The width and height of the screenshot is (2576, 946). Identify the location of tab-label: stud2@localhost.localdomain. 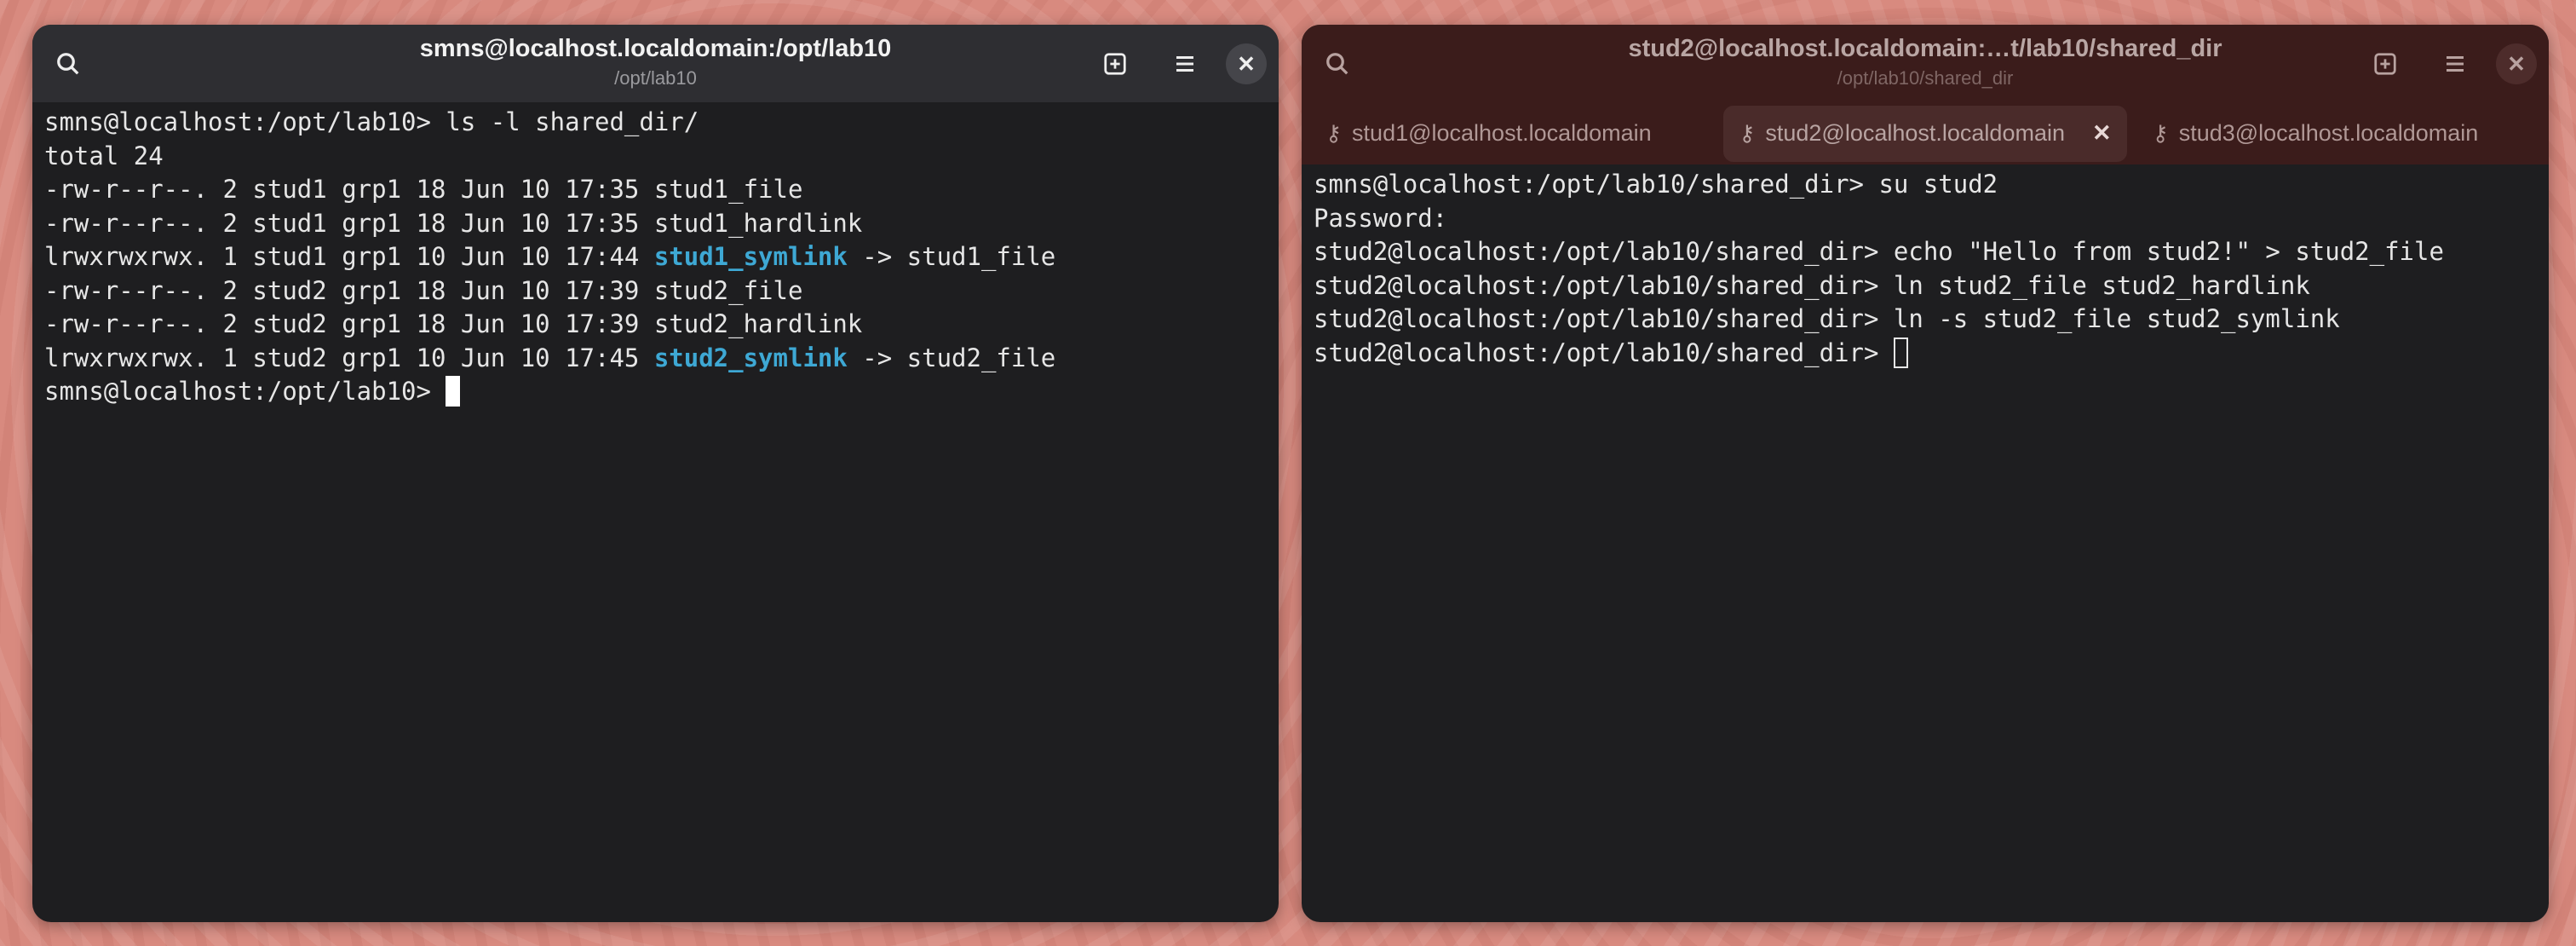
(1915, 133).